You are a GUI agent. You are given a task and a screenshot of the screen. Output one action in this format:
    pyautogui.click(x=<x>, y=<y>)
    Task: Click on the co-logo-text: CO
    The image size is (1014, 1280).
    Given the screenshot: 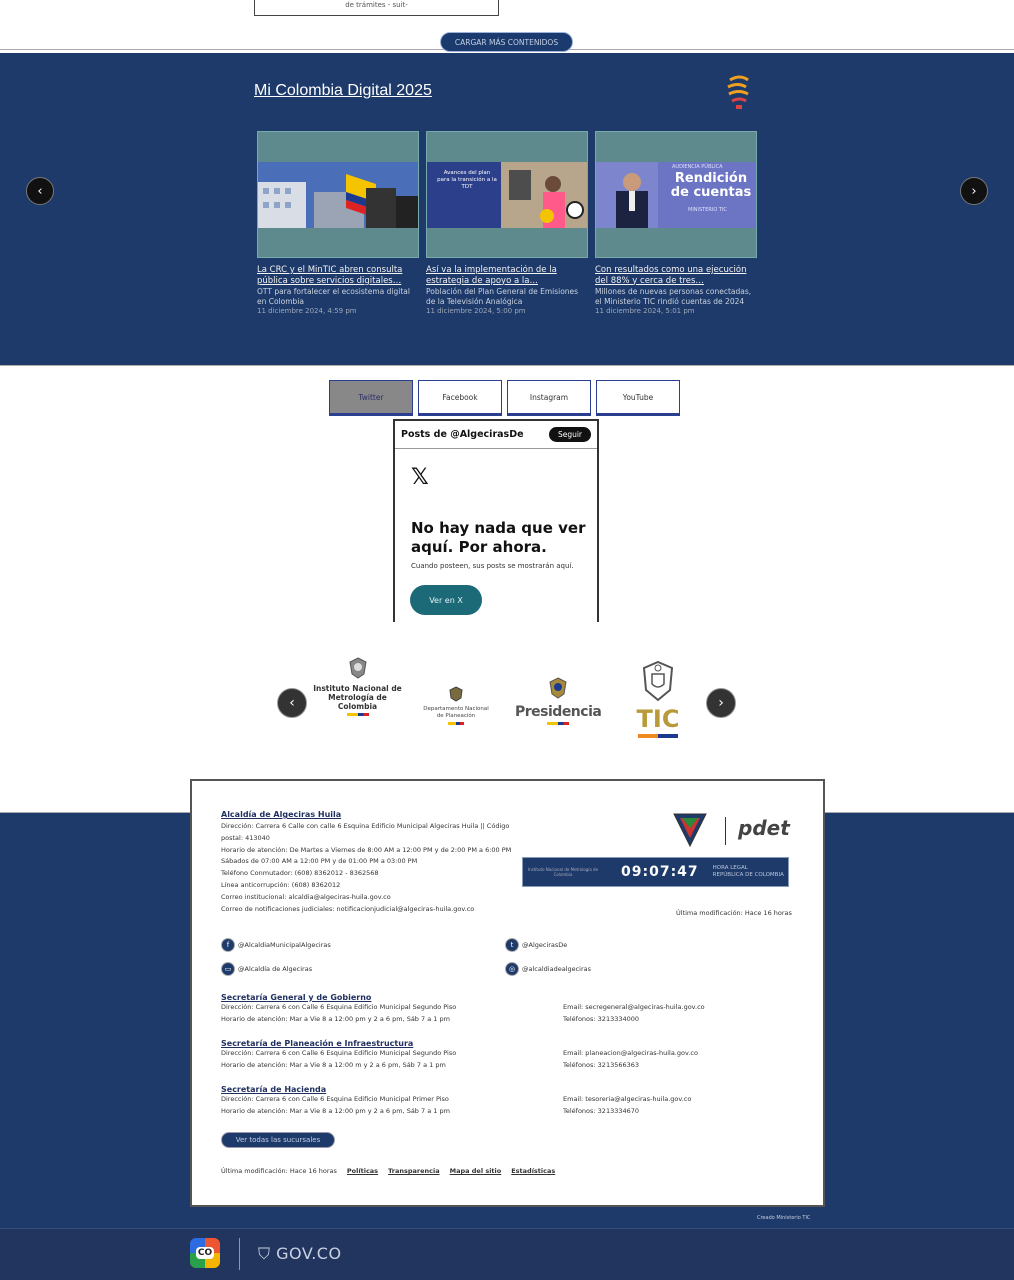 What is the action you would take?
    pyautogui.click(x=205, y=1253)
    